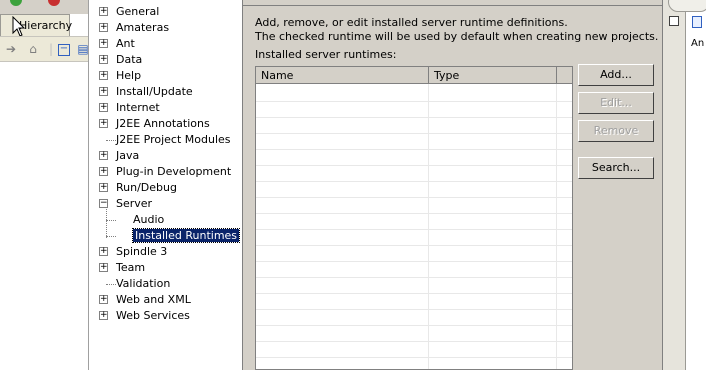 The height and width of the screenshot is (370, 706). I want to click on run-icon, so click(16, 3).